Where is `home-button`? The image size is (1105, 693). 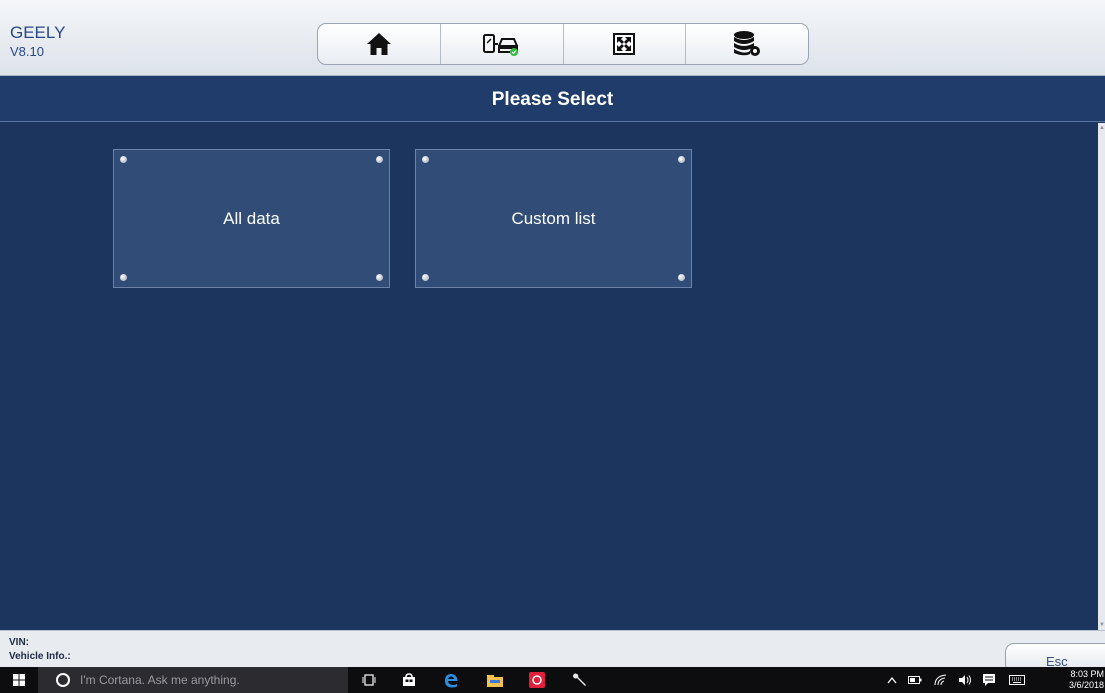 home-button is located at coordinates (379, 44).